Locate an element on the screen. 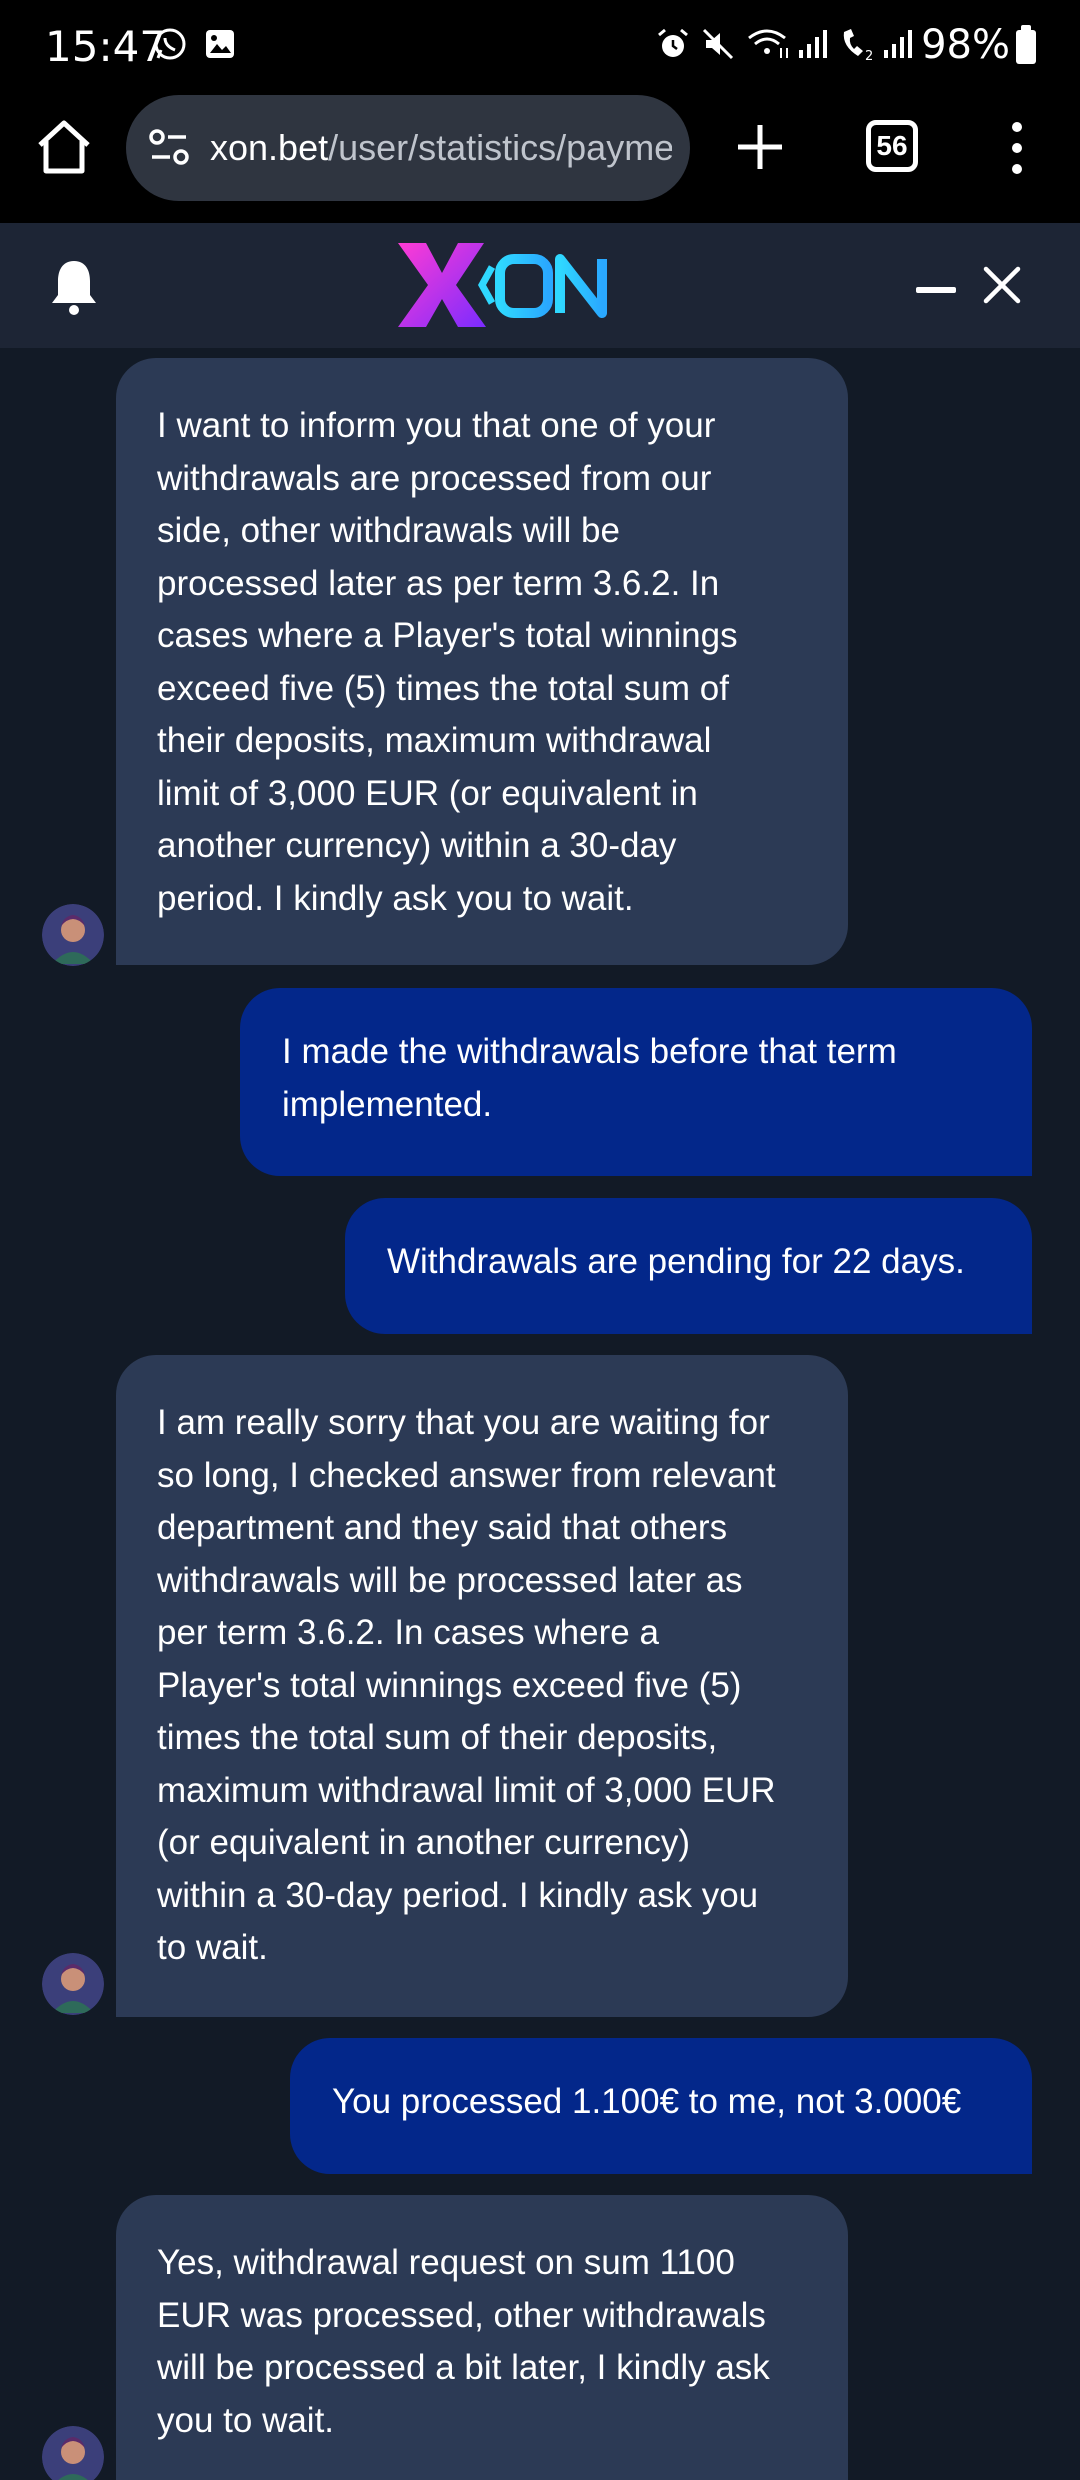  user-message: Withdrawals are pending for 22 days. is located at coordinates (688, 1266).